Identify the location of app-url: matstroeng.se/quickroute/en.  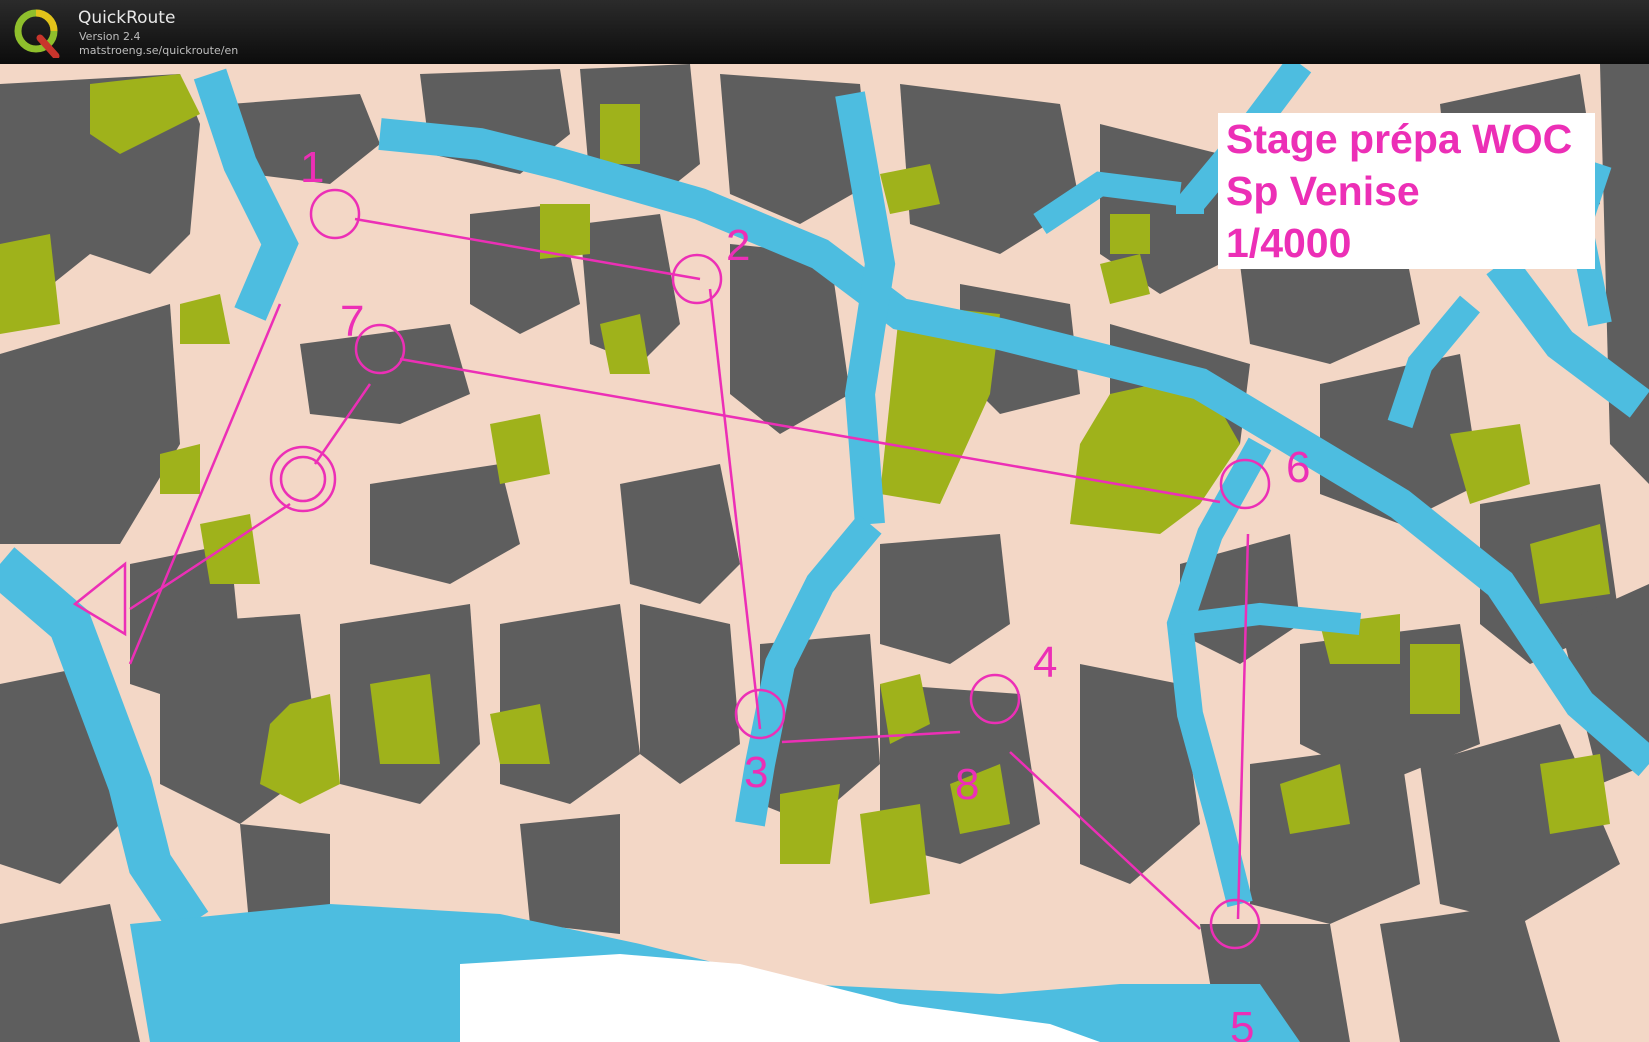
(159, 50).